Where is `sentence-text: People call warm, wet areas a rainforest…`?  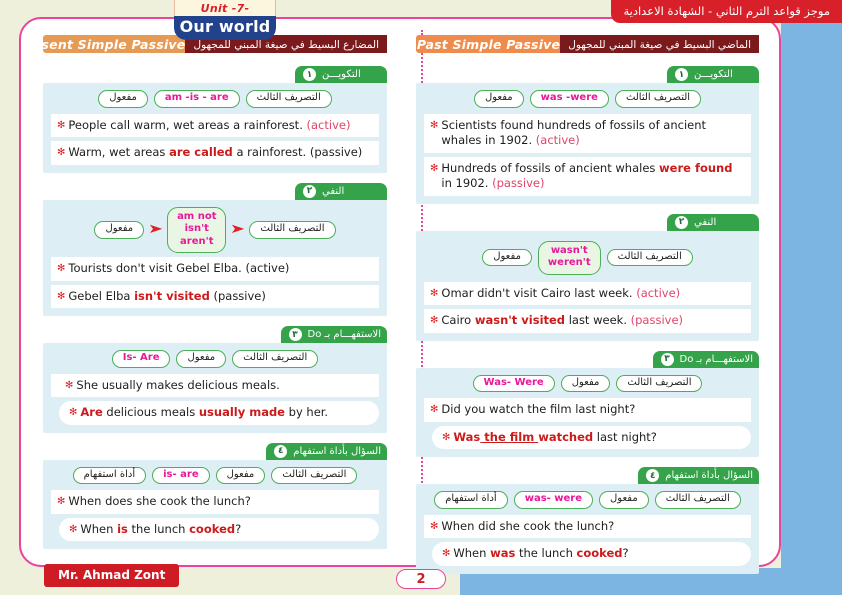 sentence-text: People call warm, wet areas a rainforest… is located at coordinates (209, 124).